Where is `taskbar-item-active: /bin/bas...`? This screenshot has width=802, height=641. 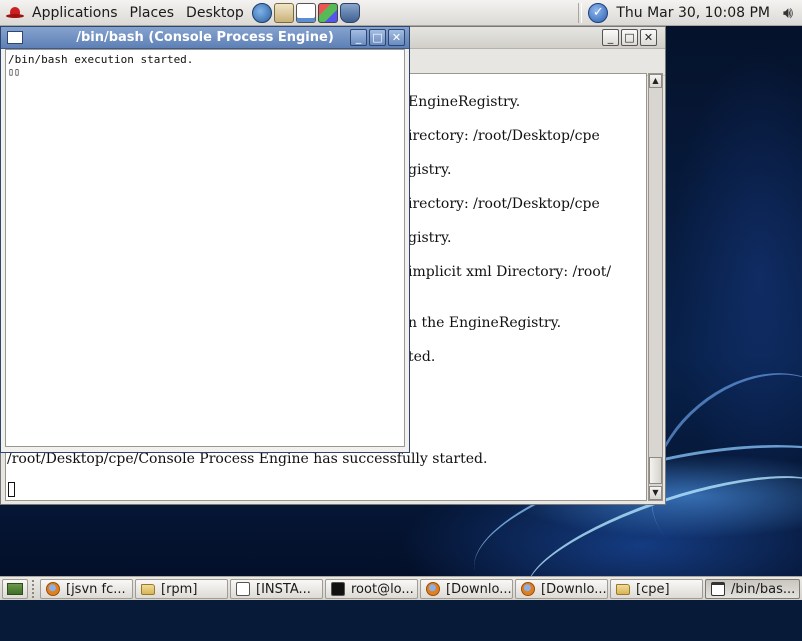 taskbar-item-active: /bin/bas... is located at coordinates (752, 589).